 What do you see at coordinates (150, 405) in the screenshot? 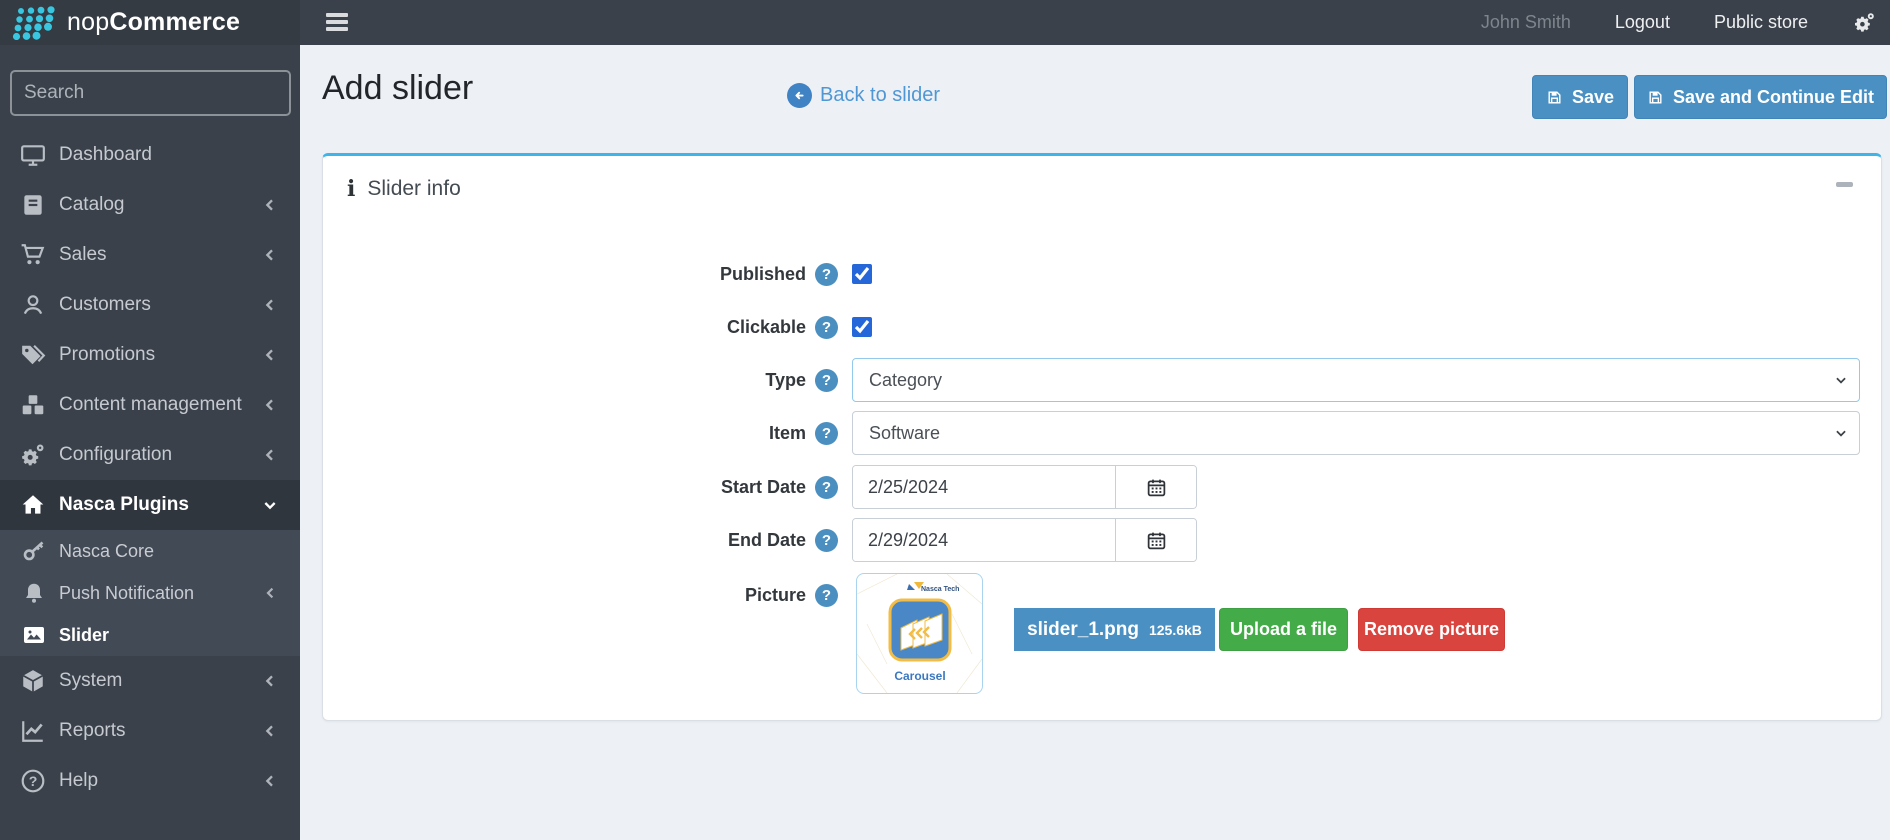
I see `sidebar-item-content-management: Content management` at bounding box center [150, 405].